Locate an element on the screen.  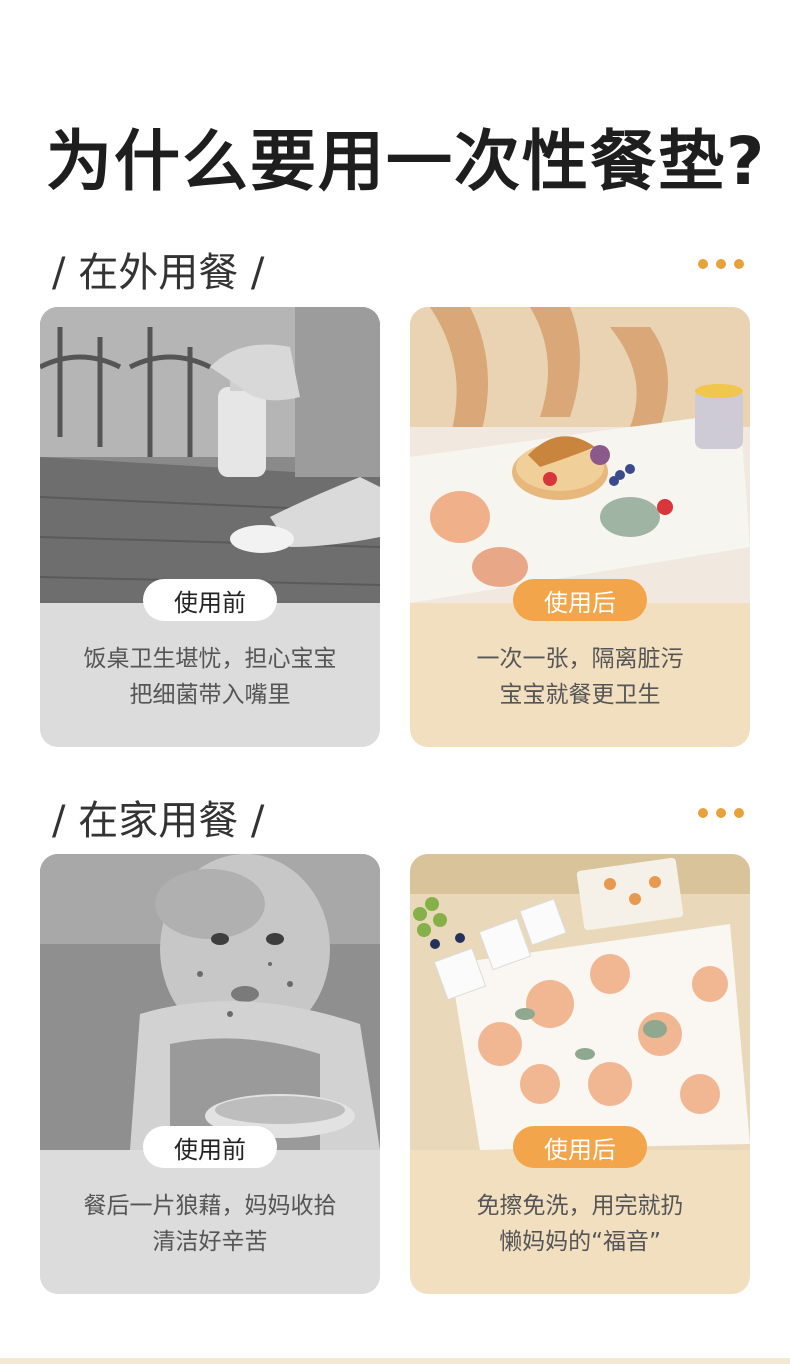
description-before-dining-home: 餐后一片狼藉，妈妈收拾 清洁好辛苦 is located at coordinates (210, 1224).